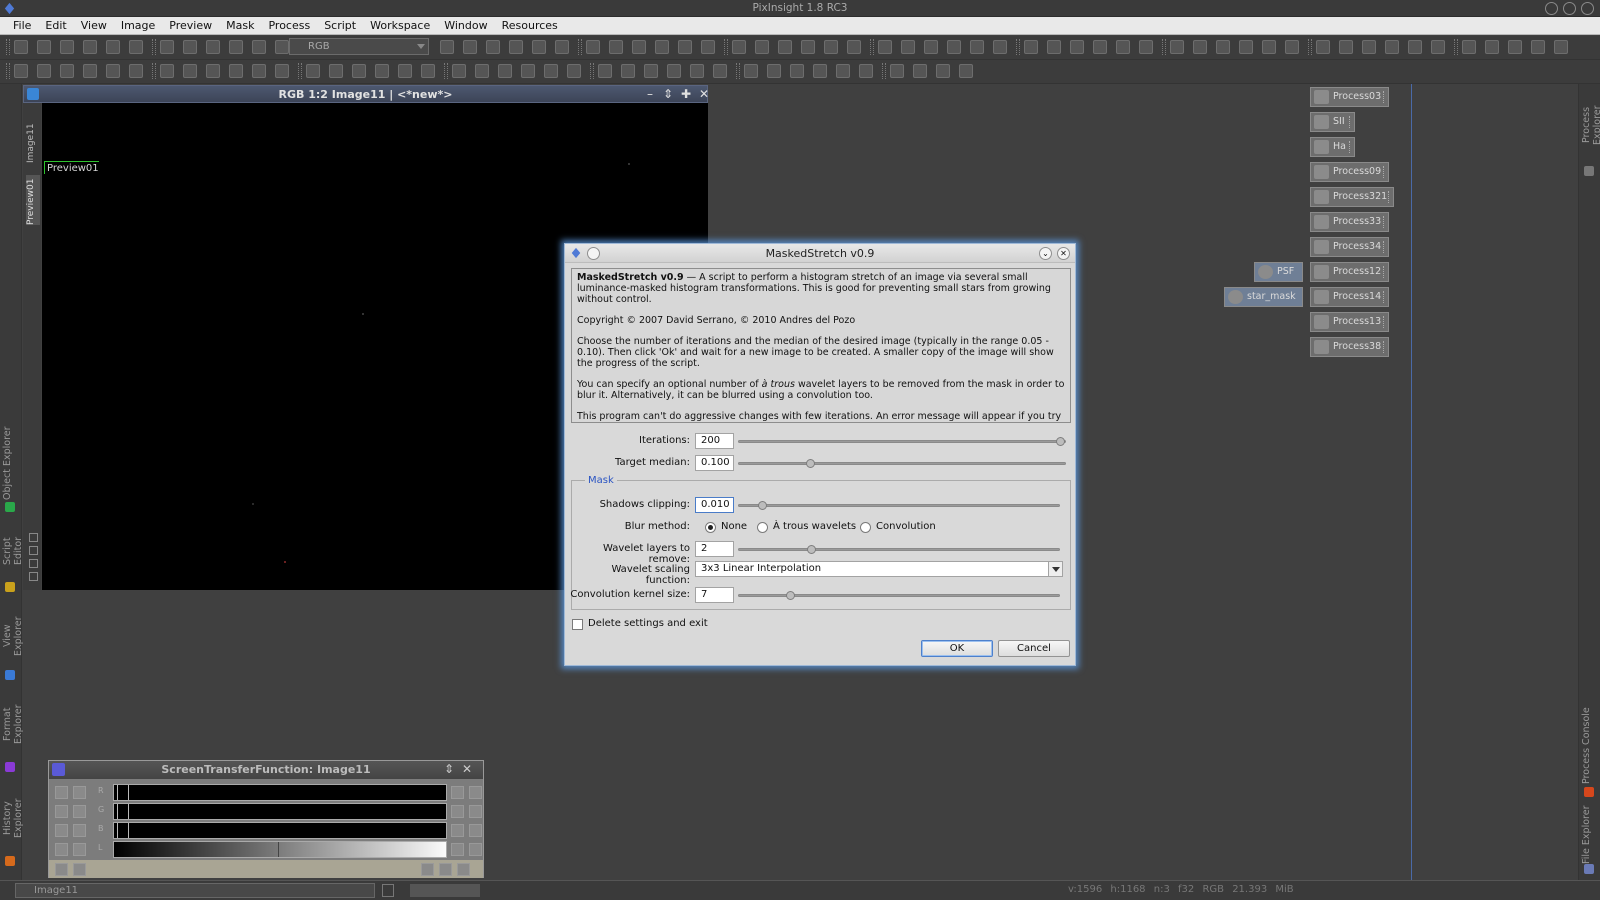  Describe the element at coordinates (714, 441) in the screenshot. I see `iterations-input: 200` at that location.